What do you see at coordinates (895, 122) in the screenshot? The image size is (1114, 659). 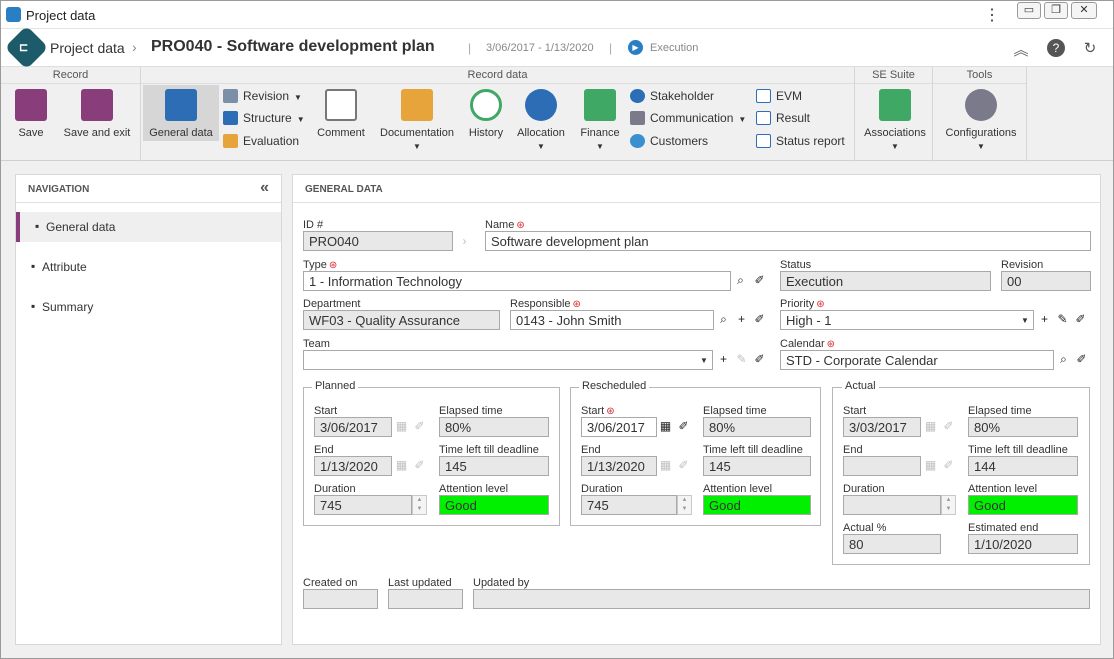 I see `associations-button: Associations ▼` at bounding box center [895, 122].